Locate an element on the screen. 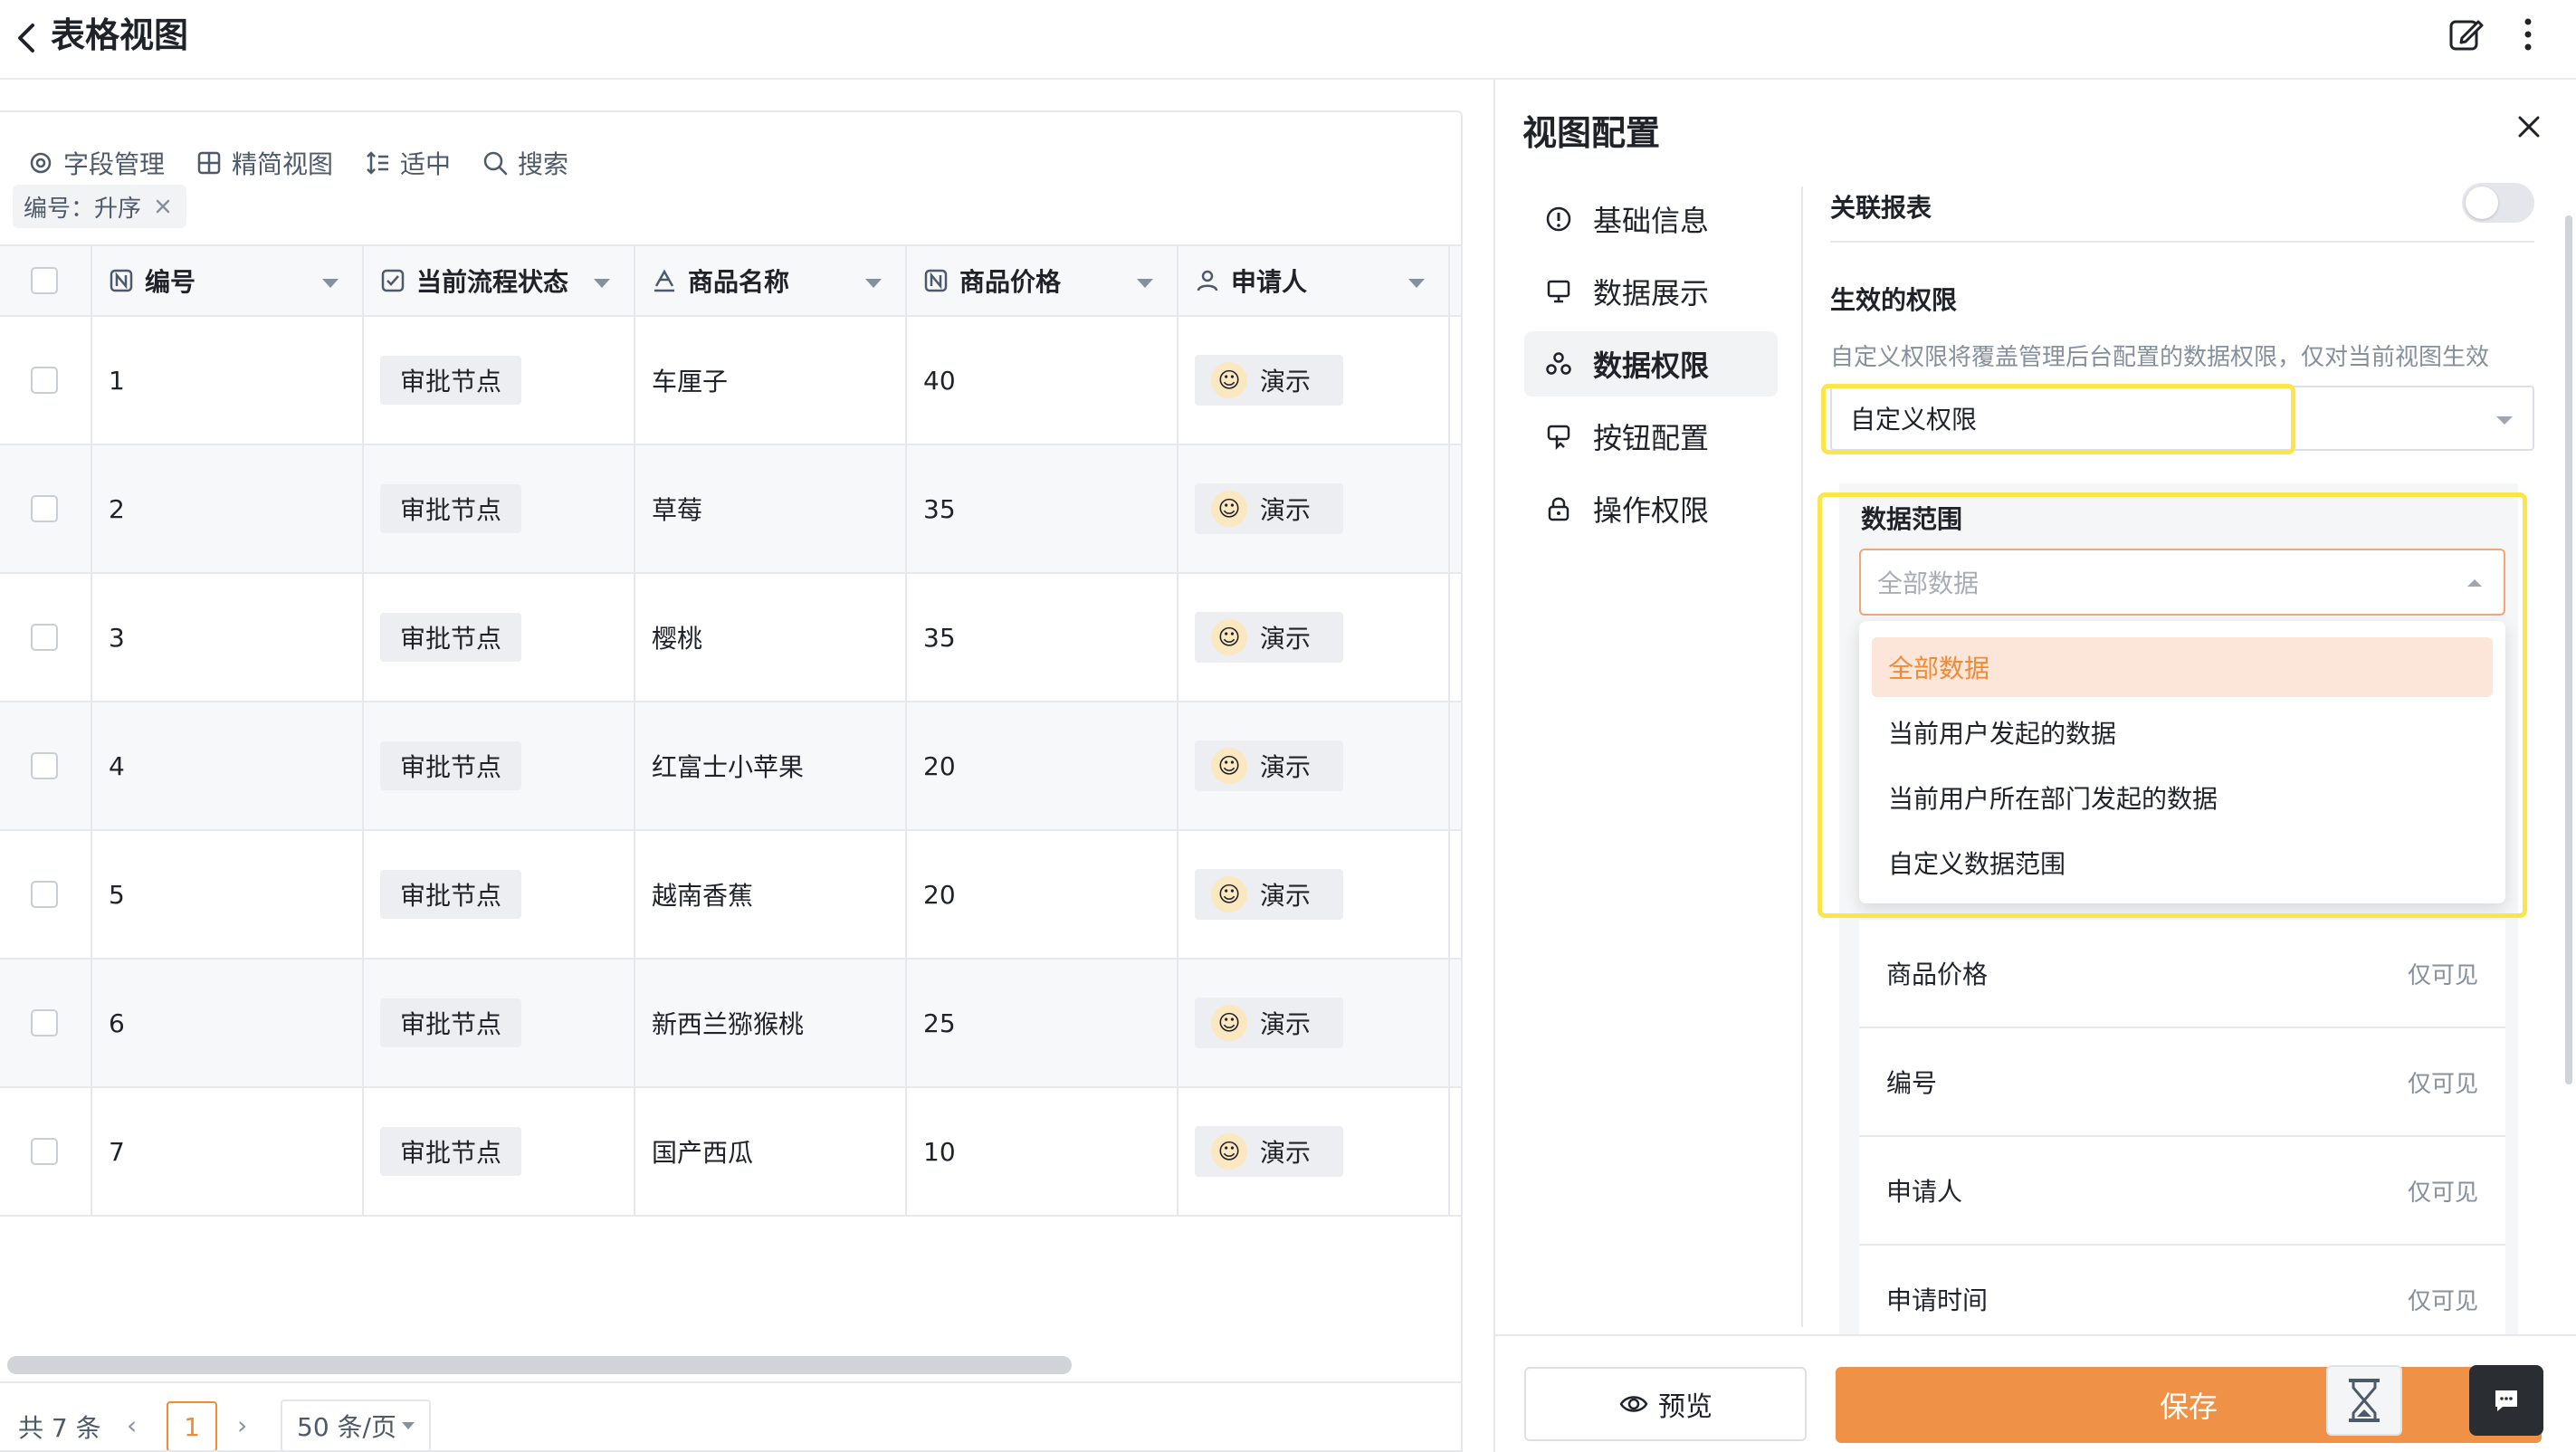 This screenshot has width=2576, height=1452. cell-name: 樱桃 is located at coordinates (771, 637).